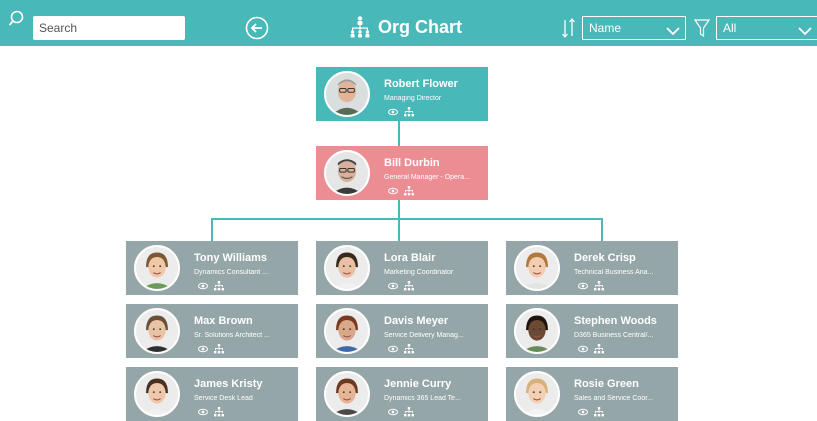 The height and width of the screenshot is (421, 817). Describe the element at coordinates (634, 28) in the screenshot. I see `sort-dropdown: Name` at that location.